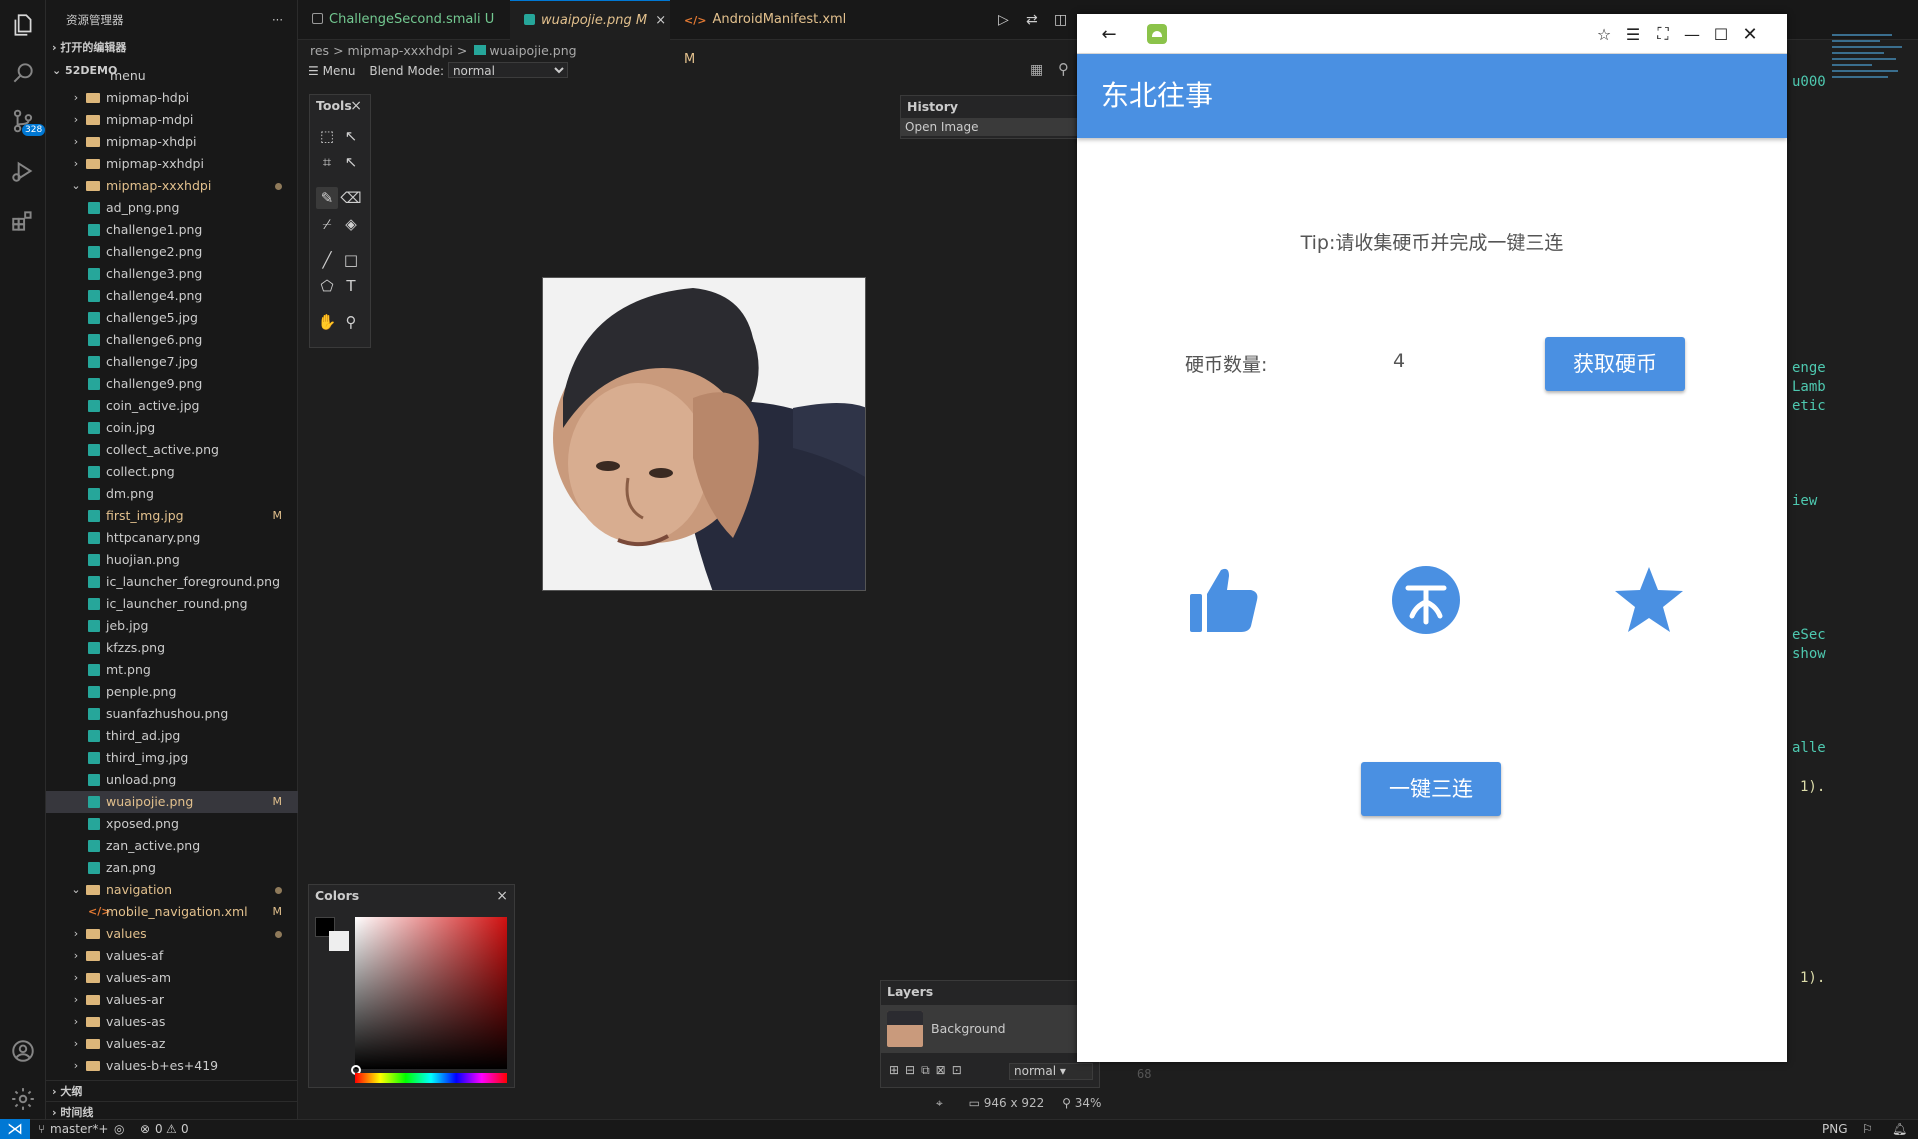 Image resolution: width=1918 pixels, height=1139 pixels. Describe the element at coordinates (404, 20) in the screenshot. I see `tab-challengesecond-smali: ChallengeSecond.smali U` at that location.